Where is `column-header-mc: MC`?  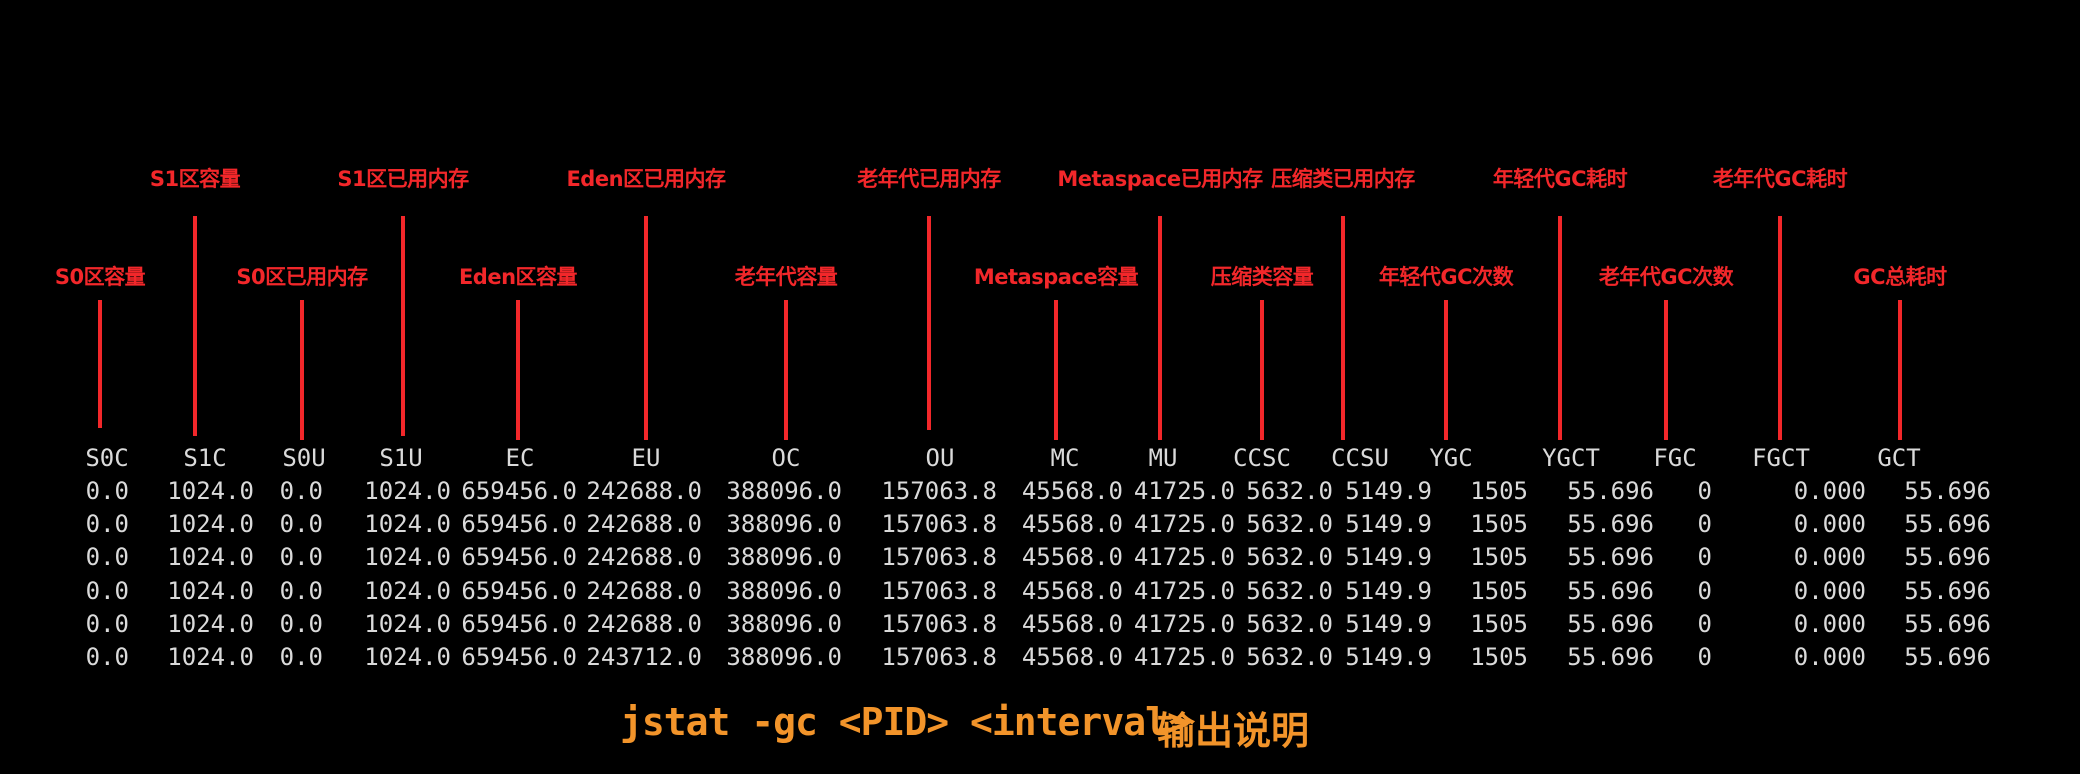 column-header-mc: MC is located at coordinates (1065, 458).